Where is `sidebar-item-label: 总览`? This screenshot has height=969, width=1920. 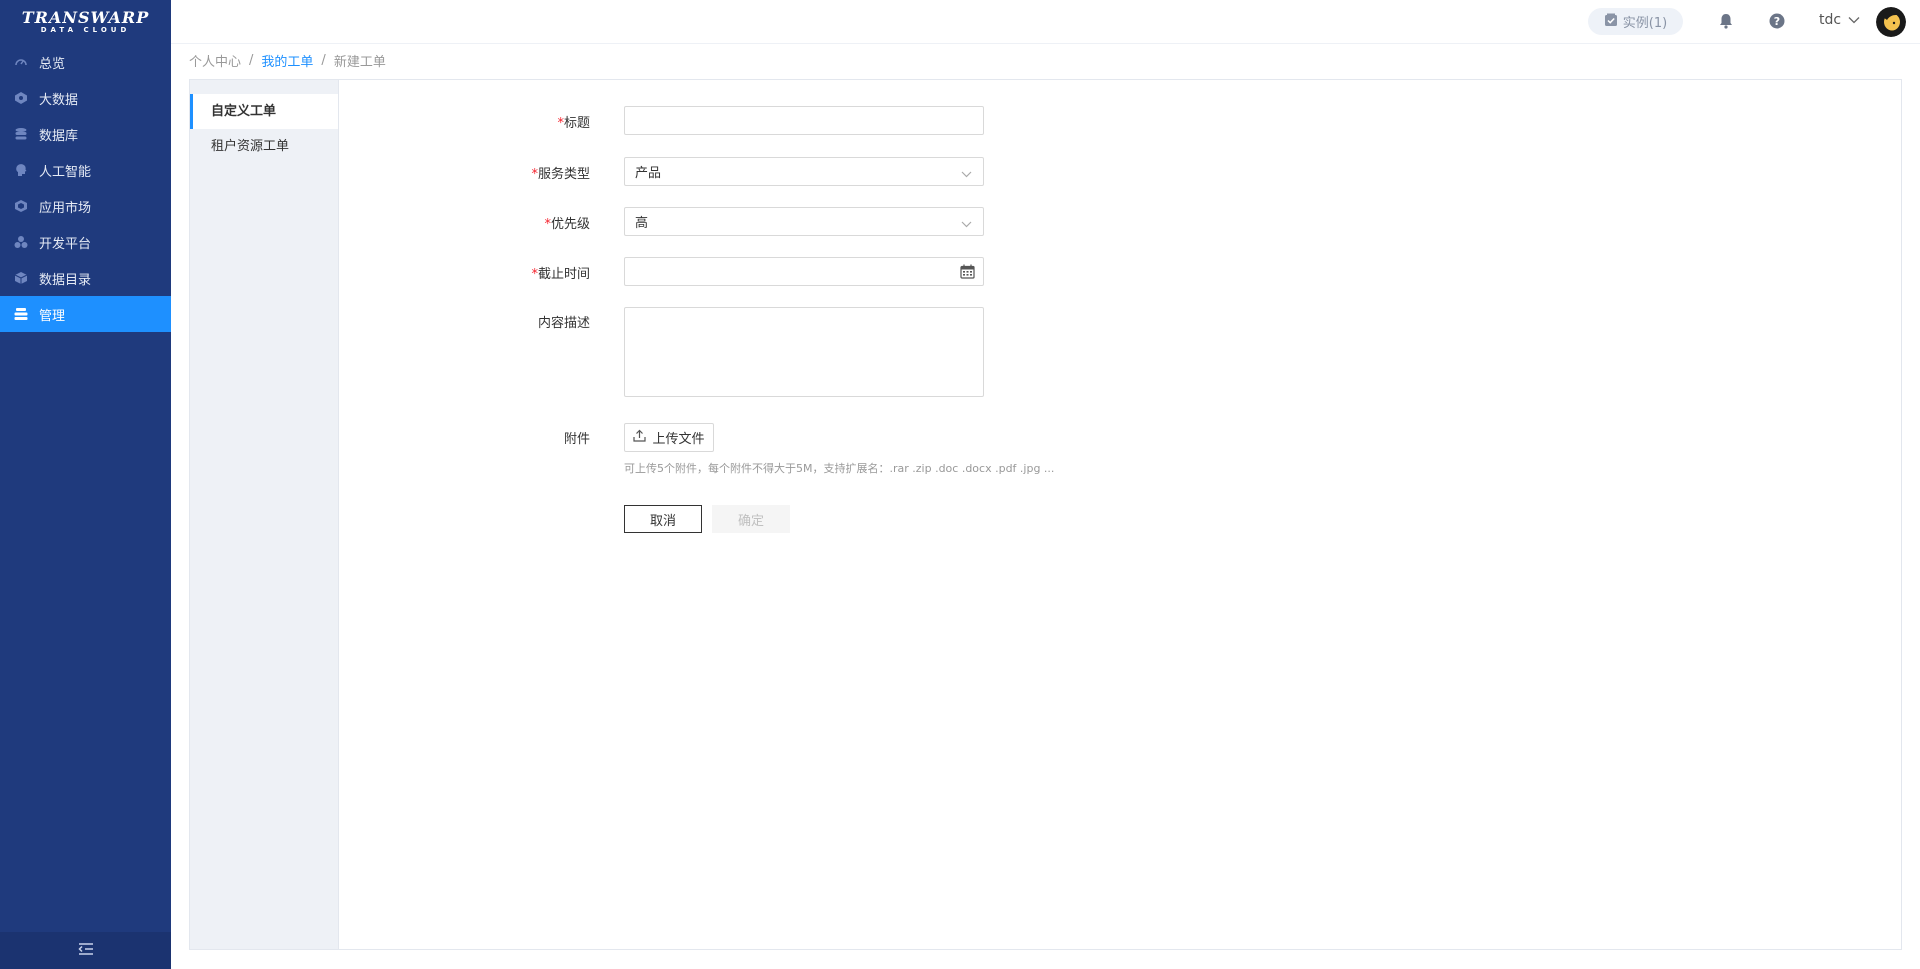
sidebar-item-label: 总览 is located at coordinates (52, 64).